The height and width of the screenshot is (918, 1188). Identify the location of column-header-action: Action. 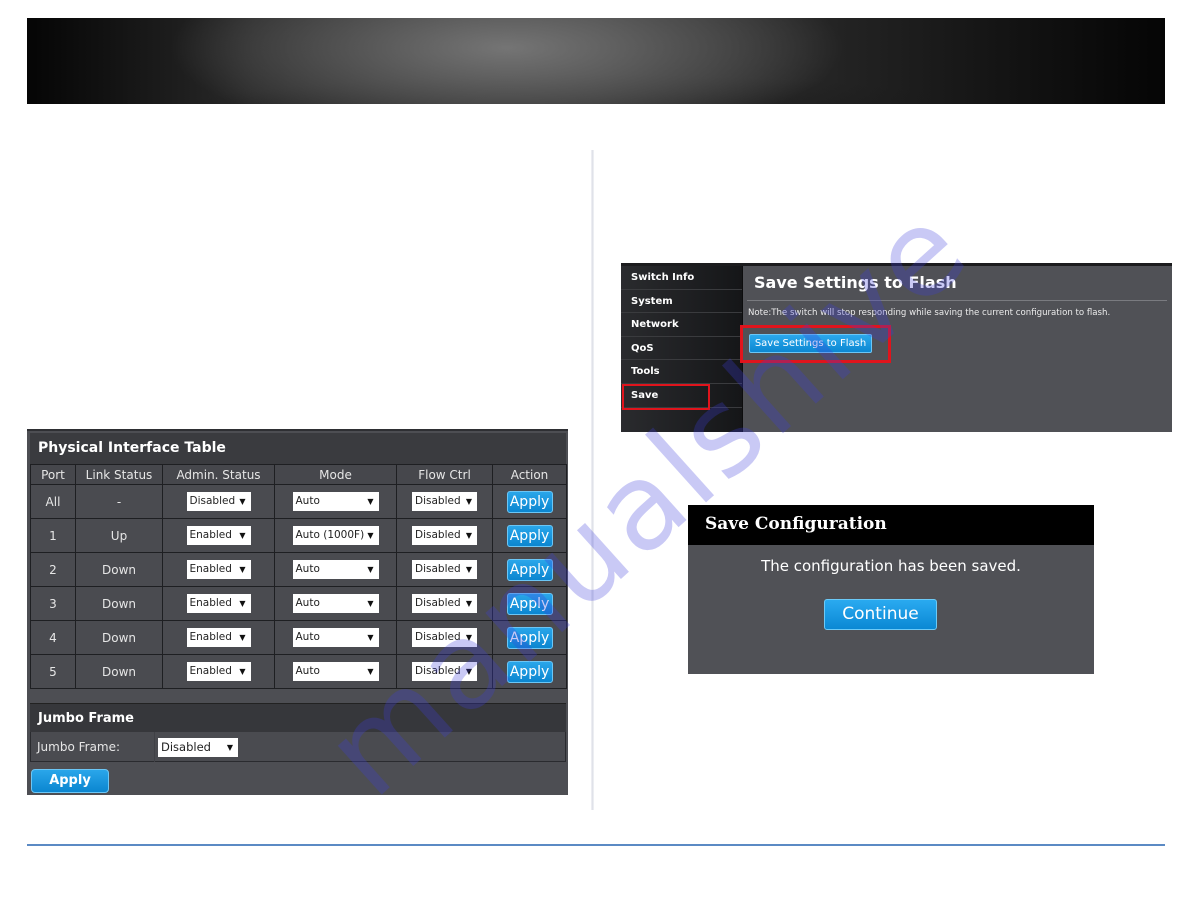
(529, 474).